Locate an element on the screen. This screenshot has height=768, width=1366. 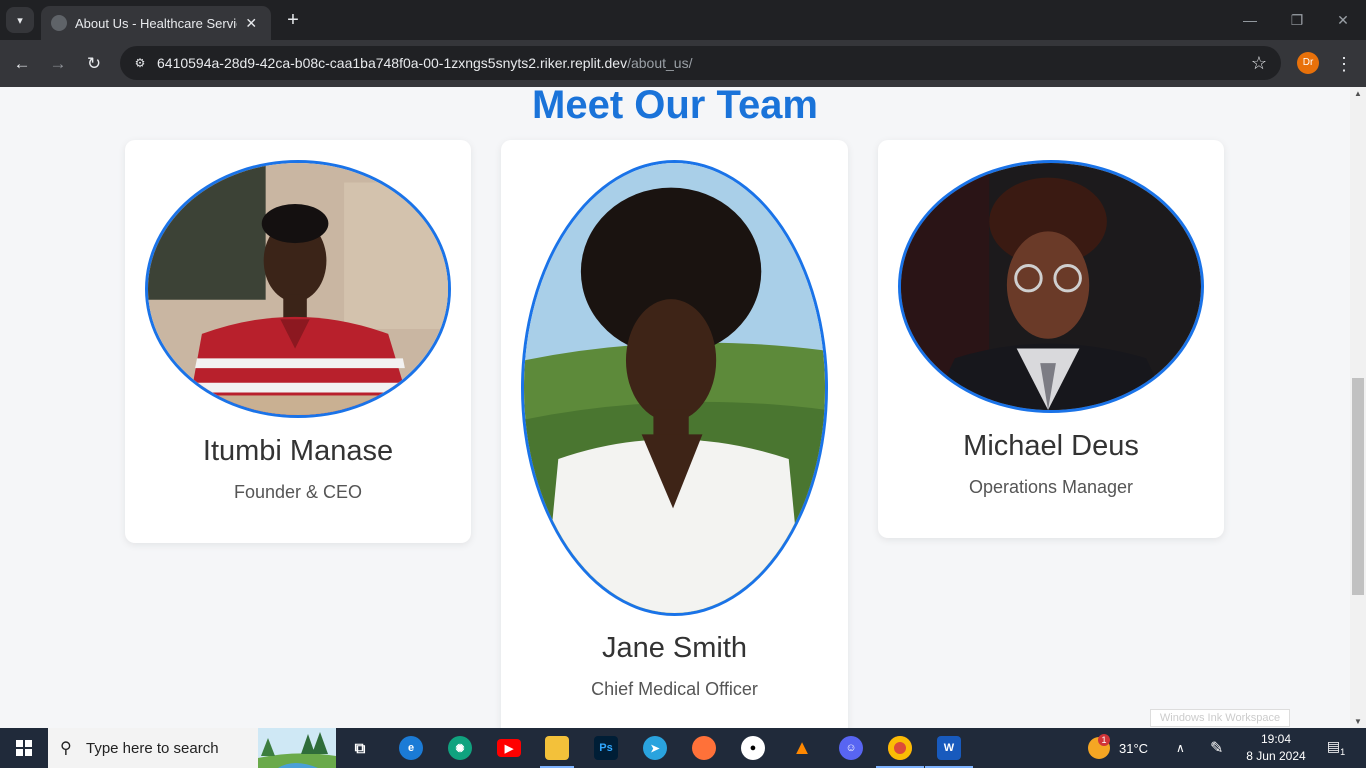
url-path: /about_us/ is located at coordinates (660, 63).